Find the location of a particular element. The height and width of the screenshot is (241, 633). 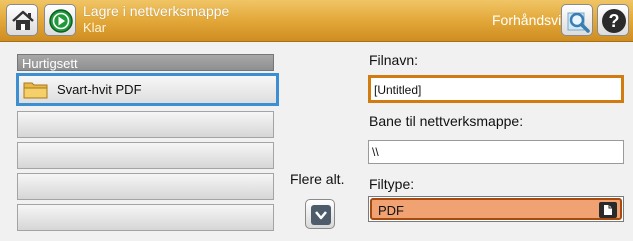

help-button: ? is located at coordinates (613, 20).